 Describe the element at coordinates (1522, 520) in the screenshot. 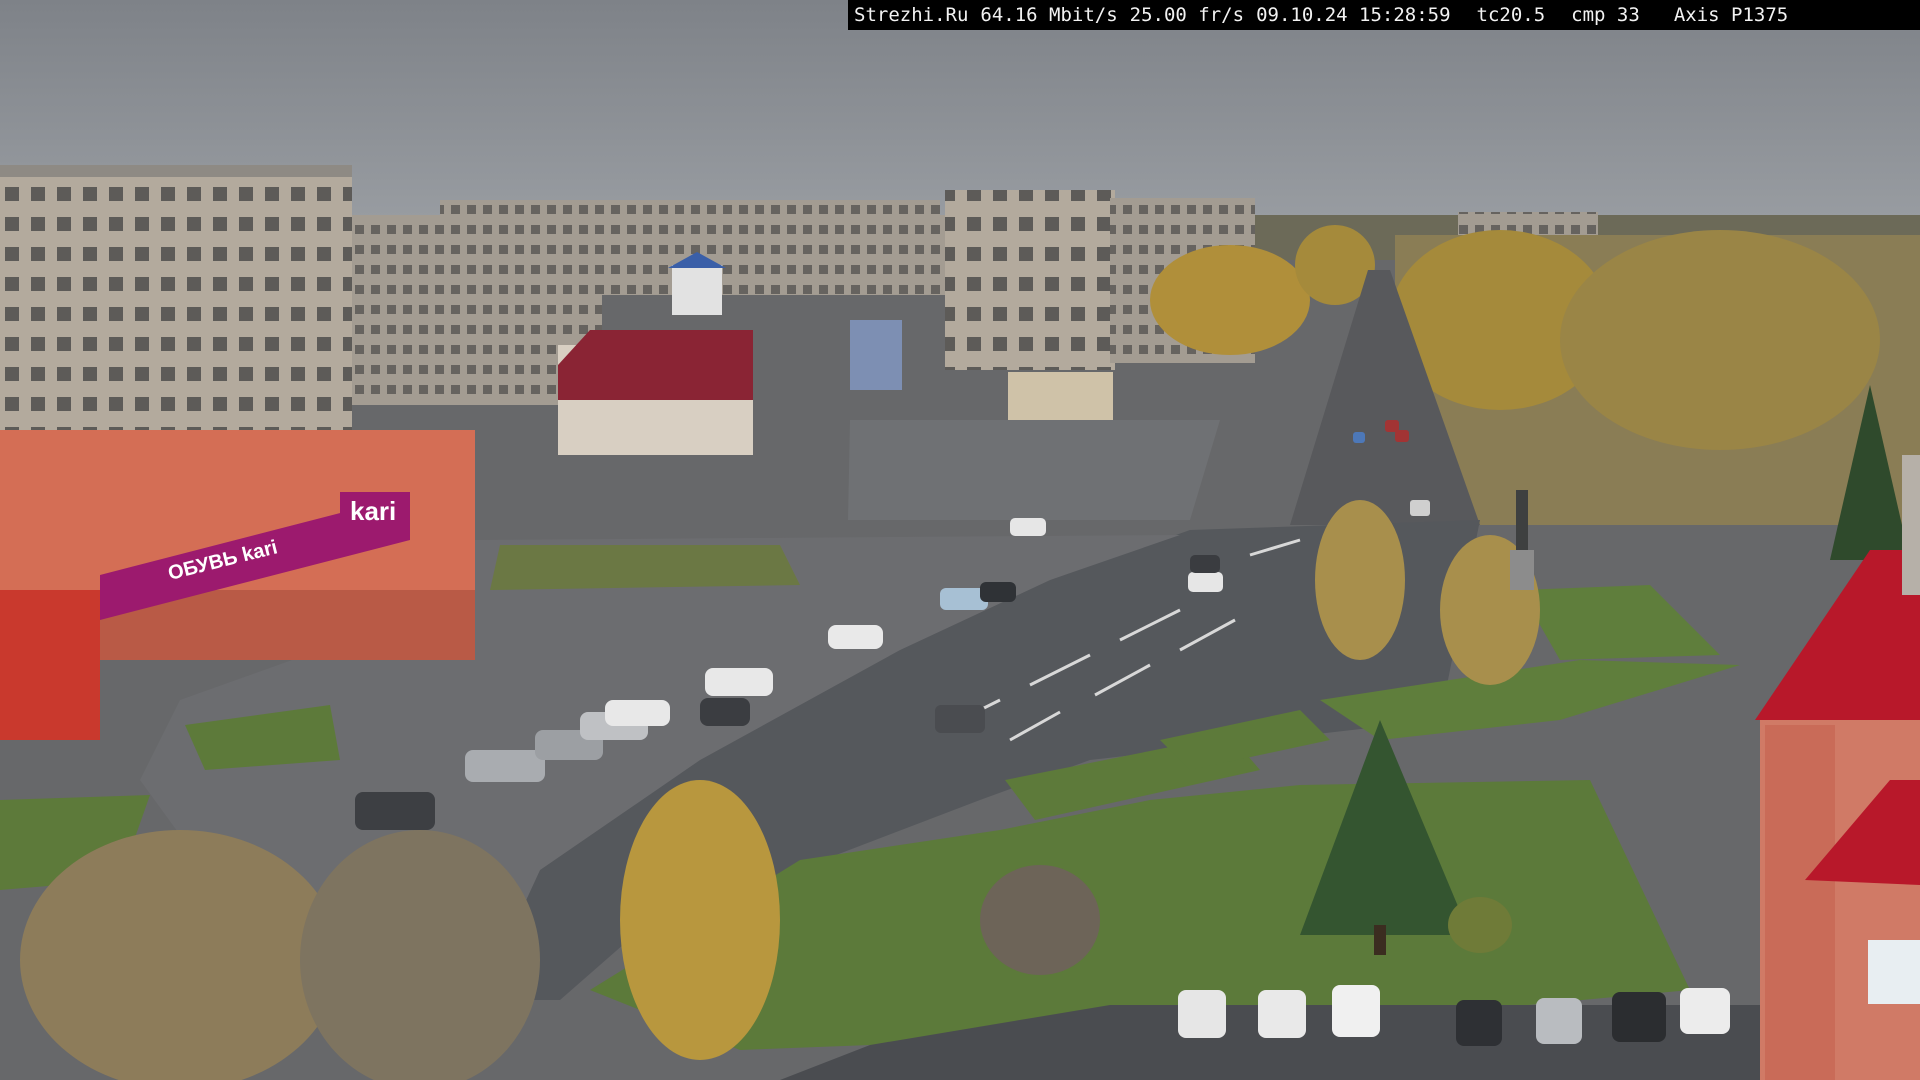

I see `monument-figure` at that location.